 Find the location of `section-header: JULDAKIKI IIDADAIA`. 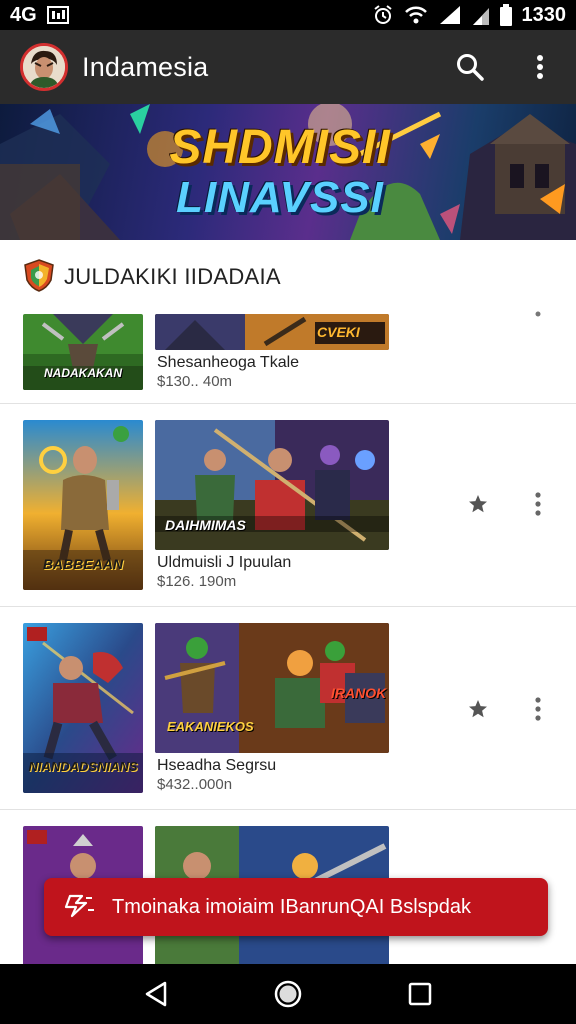

section-header: JULDAKIKI IIDADAIA is located at coordinates (288, 277).